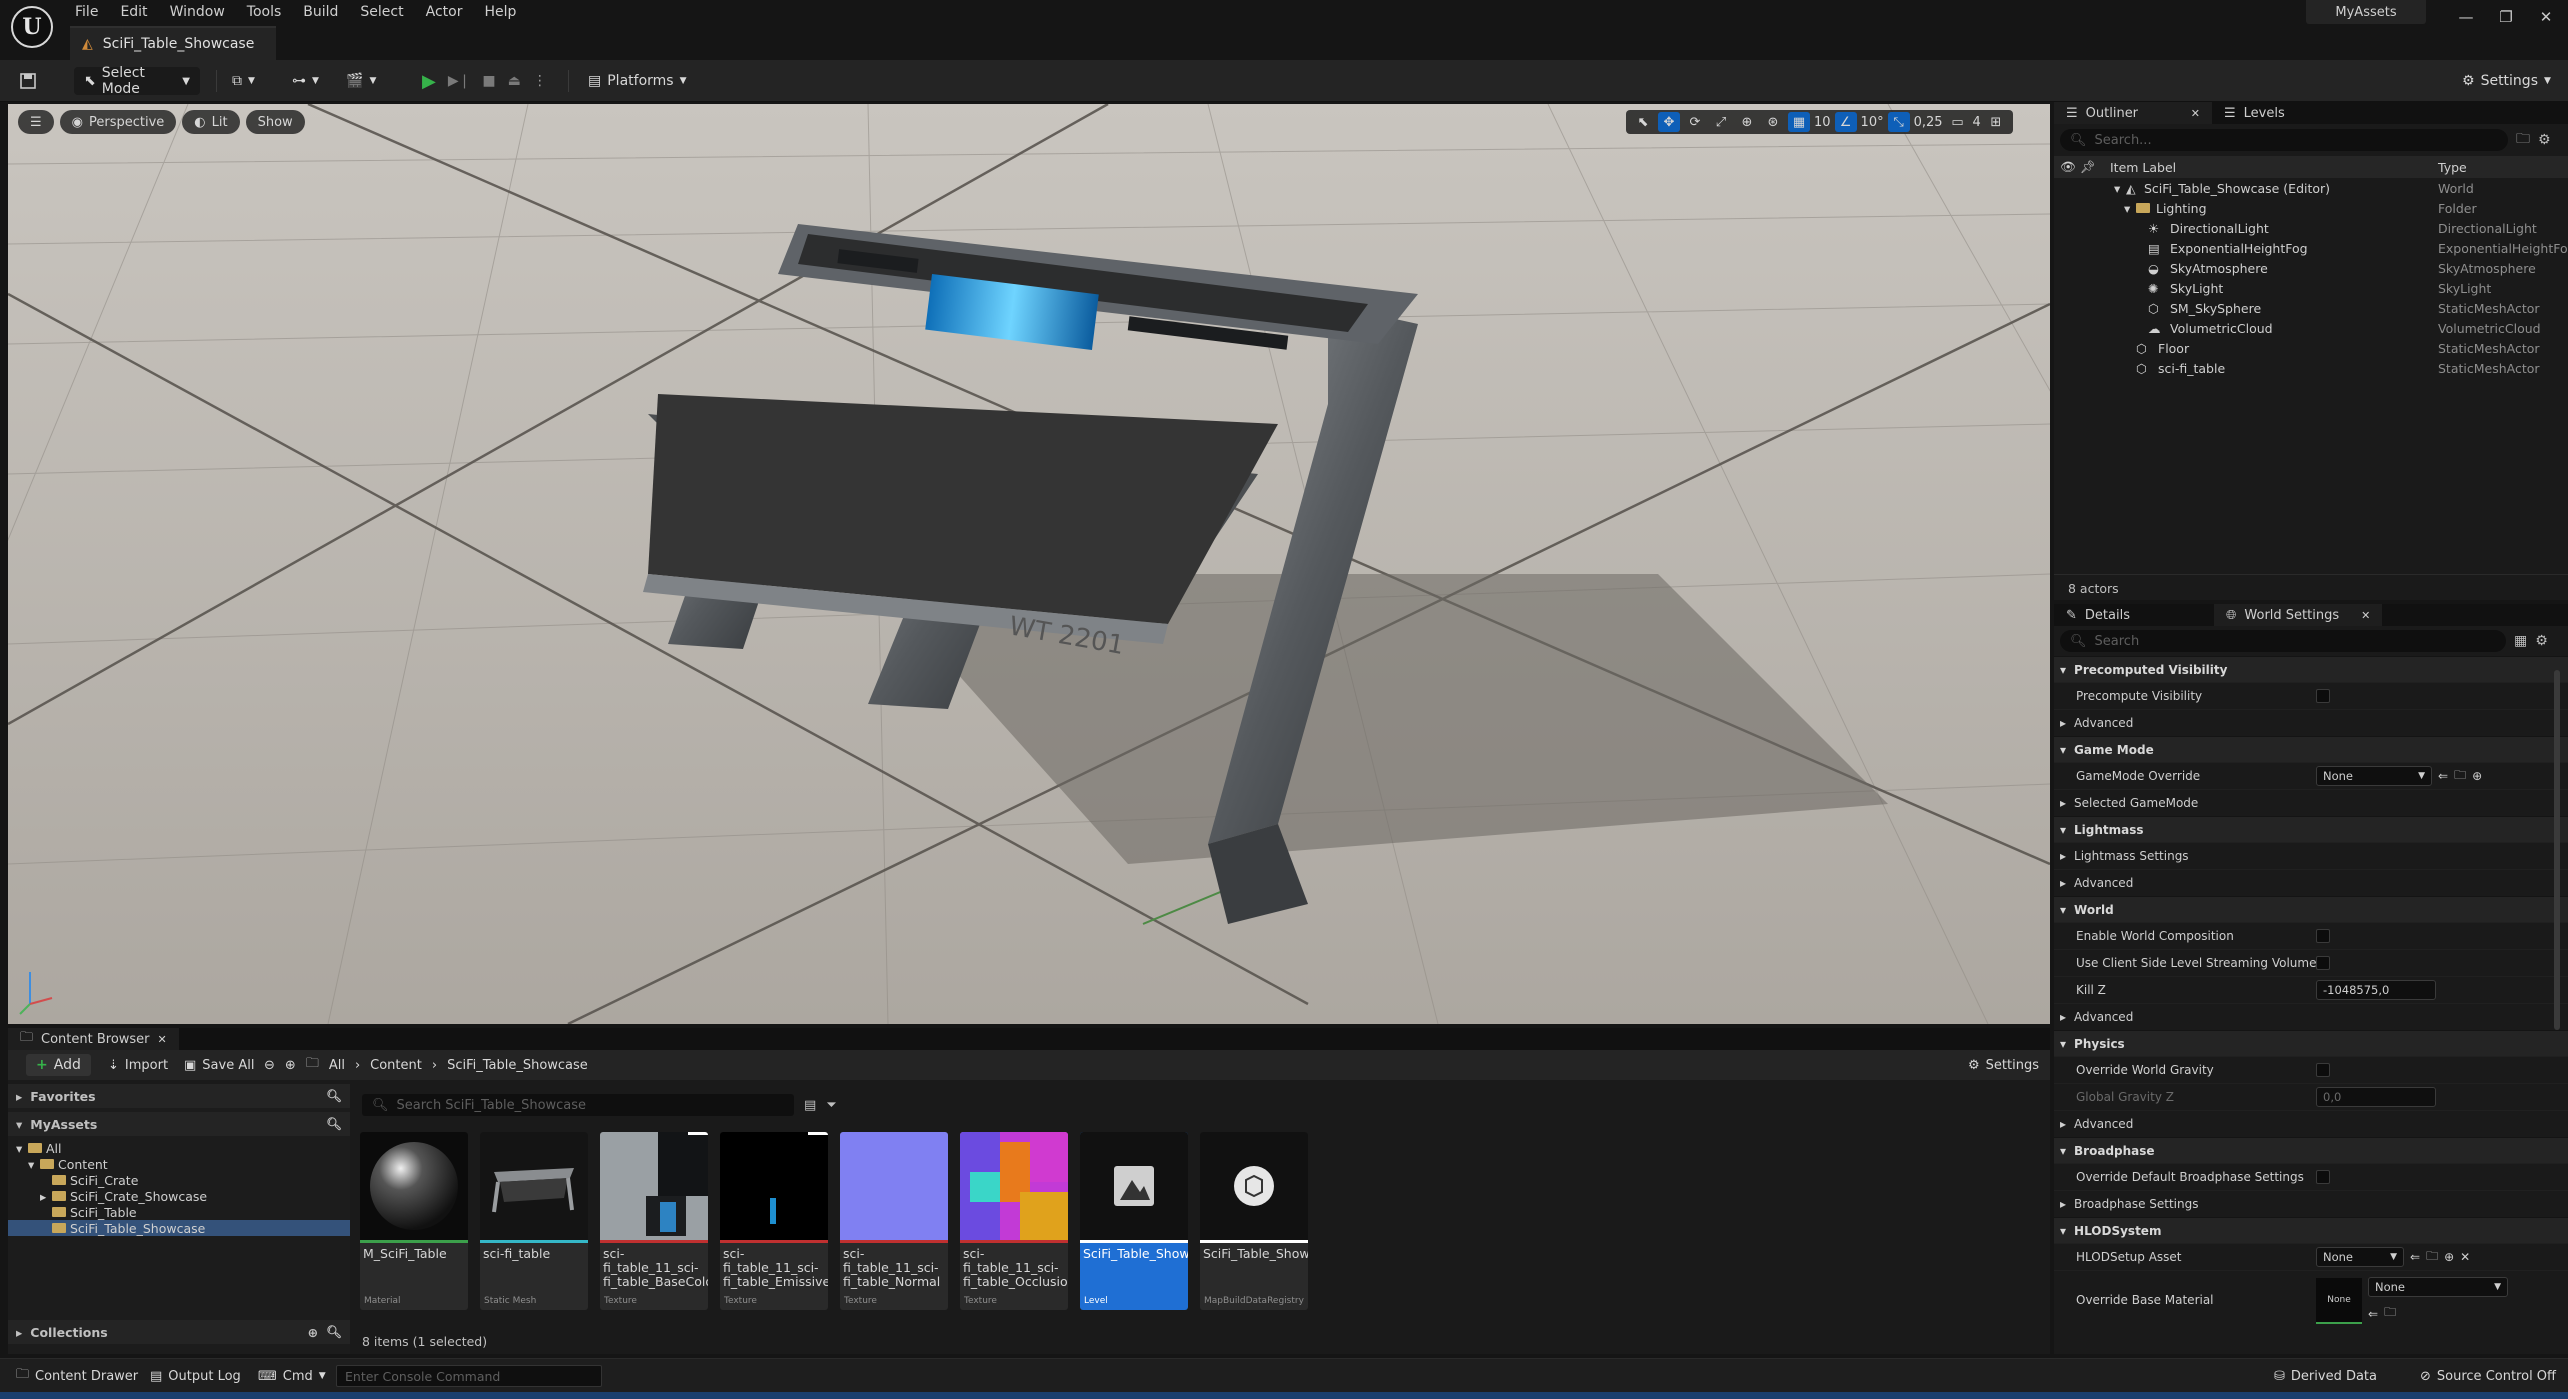  What do you see at coordinates (2323, 1177) in the screenshot?
I see `override-broadphase-checkbox` at bounding box center [2323, 1177].